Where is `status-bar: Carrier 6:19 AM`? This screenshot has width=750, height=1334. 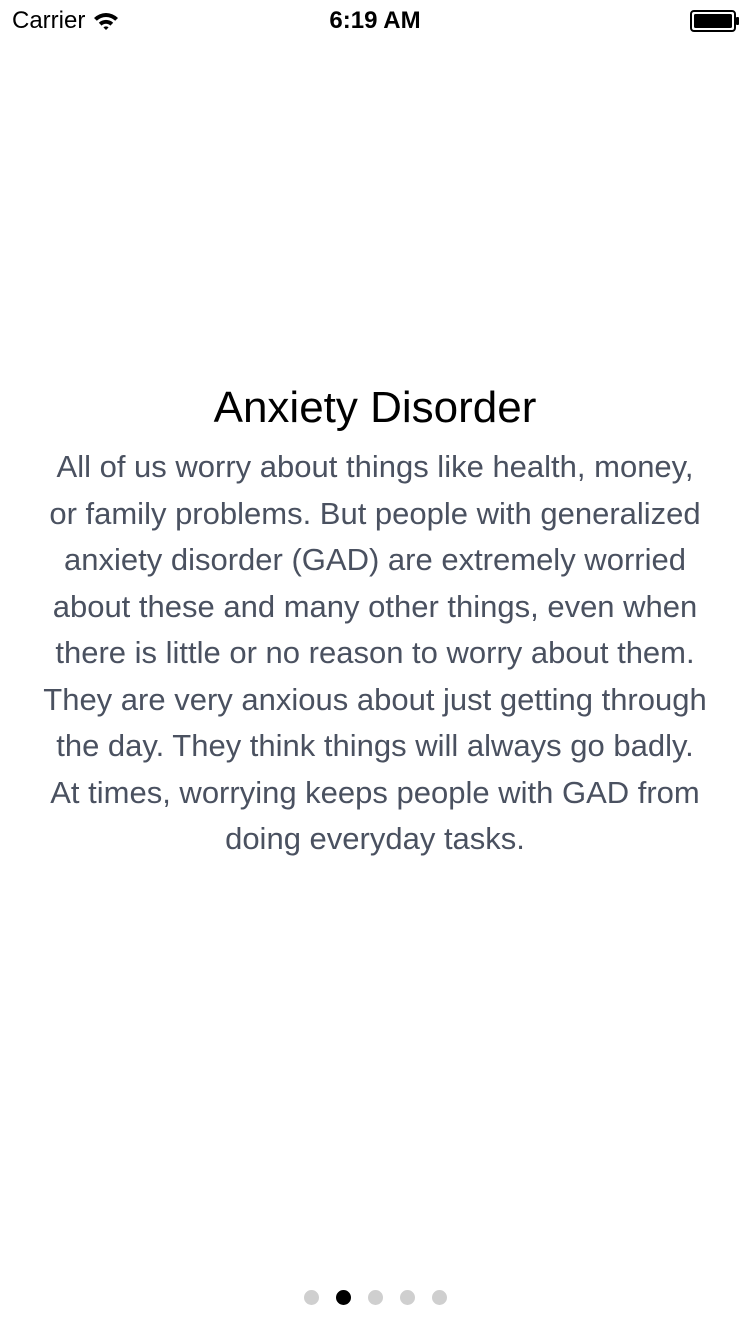
status-bar: Carrier 6:19 AM is located at coordinates (375, 20).